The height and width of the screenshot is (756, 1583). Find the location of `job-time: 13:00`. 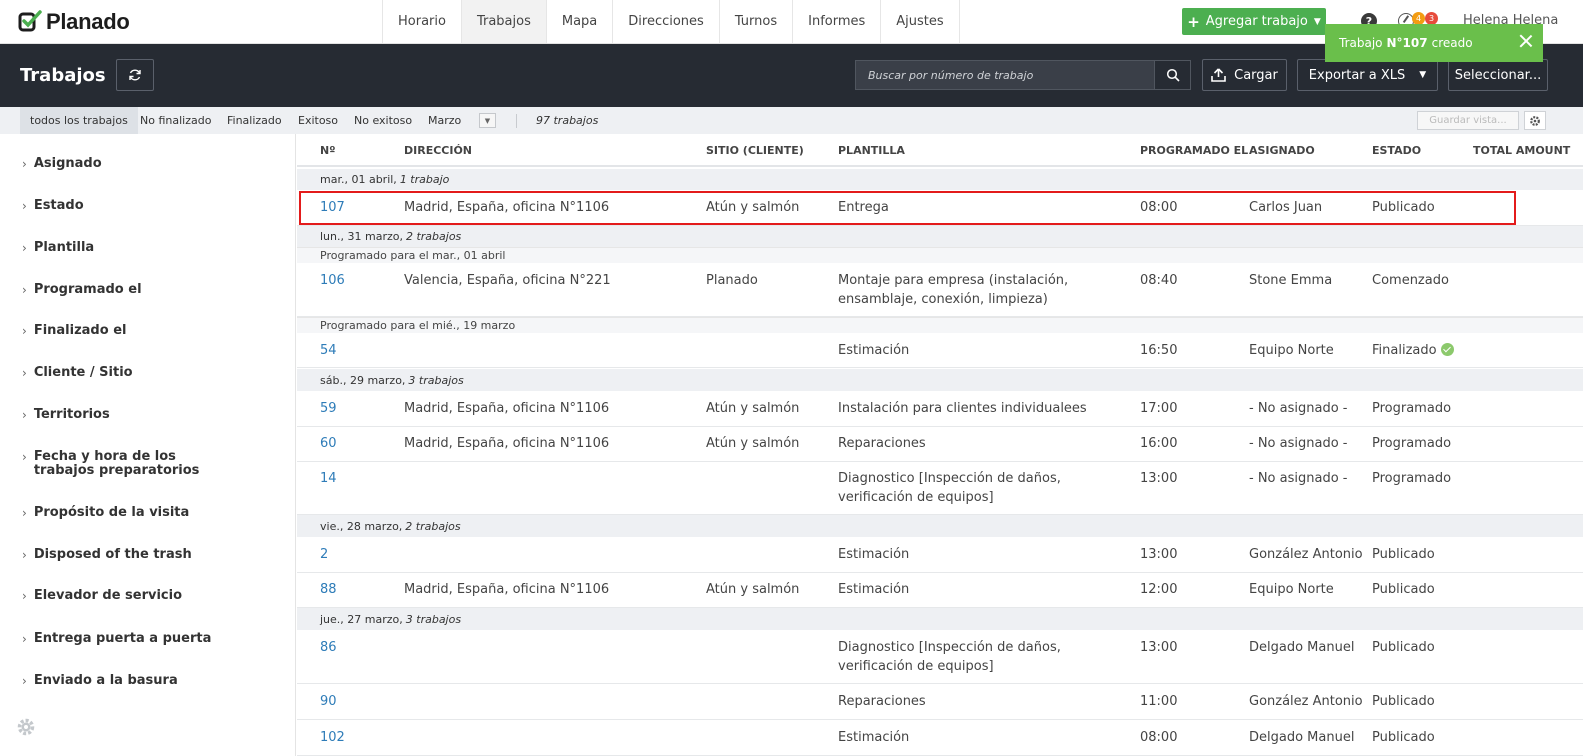

job-time: 13:00 is located at coordinates (1159, 647).